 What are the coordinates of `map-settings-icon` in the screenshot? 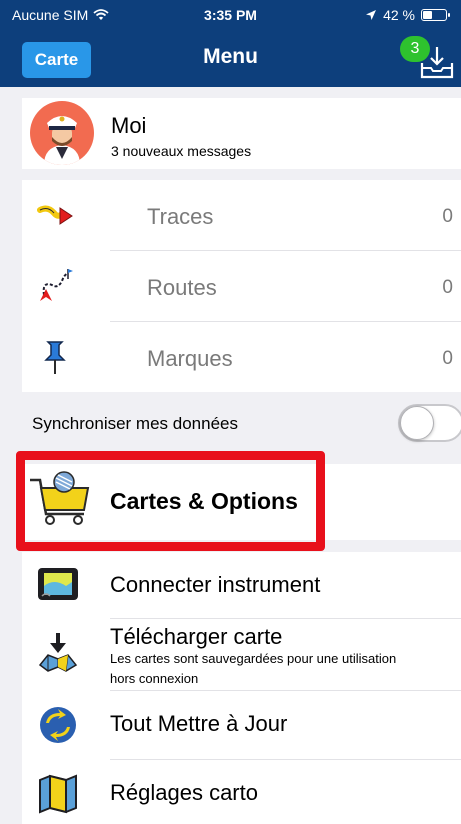 It's located at (58, 794).